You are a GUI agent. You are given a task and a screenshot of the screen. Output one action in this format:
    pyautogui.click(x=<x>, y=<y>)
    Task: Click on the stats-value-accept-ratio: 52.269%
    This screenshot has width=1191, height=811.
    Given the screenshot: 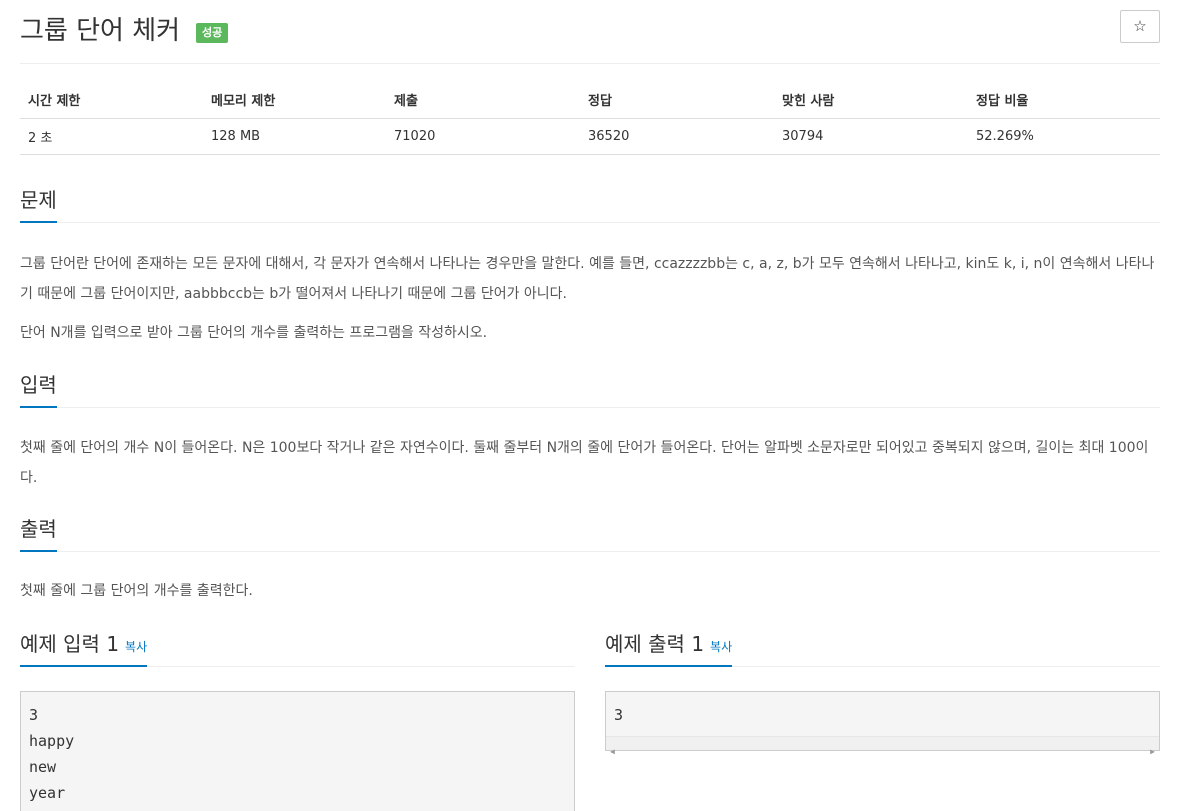 What is the action you would take?
    pyautogui.click(x=1064, y=136)
    